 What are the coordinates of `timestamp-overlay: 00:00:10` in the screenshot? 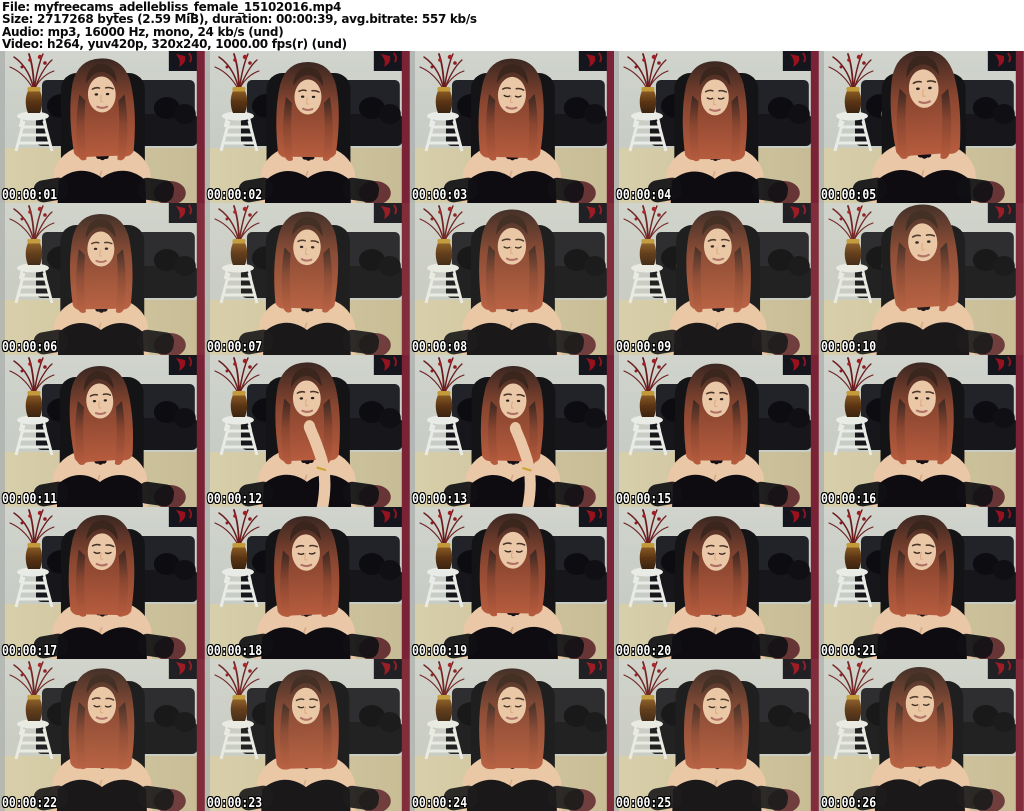 It's located at (849, 347).